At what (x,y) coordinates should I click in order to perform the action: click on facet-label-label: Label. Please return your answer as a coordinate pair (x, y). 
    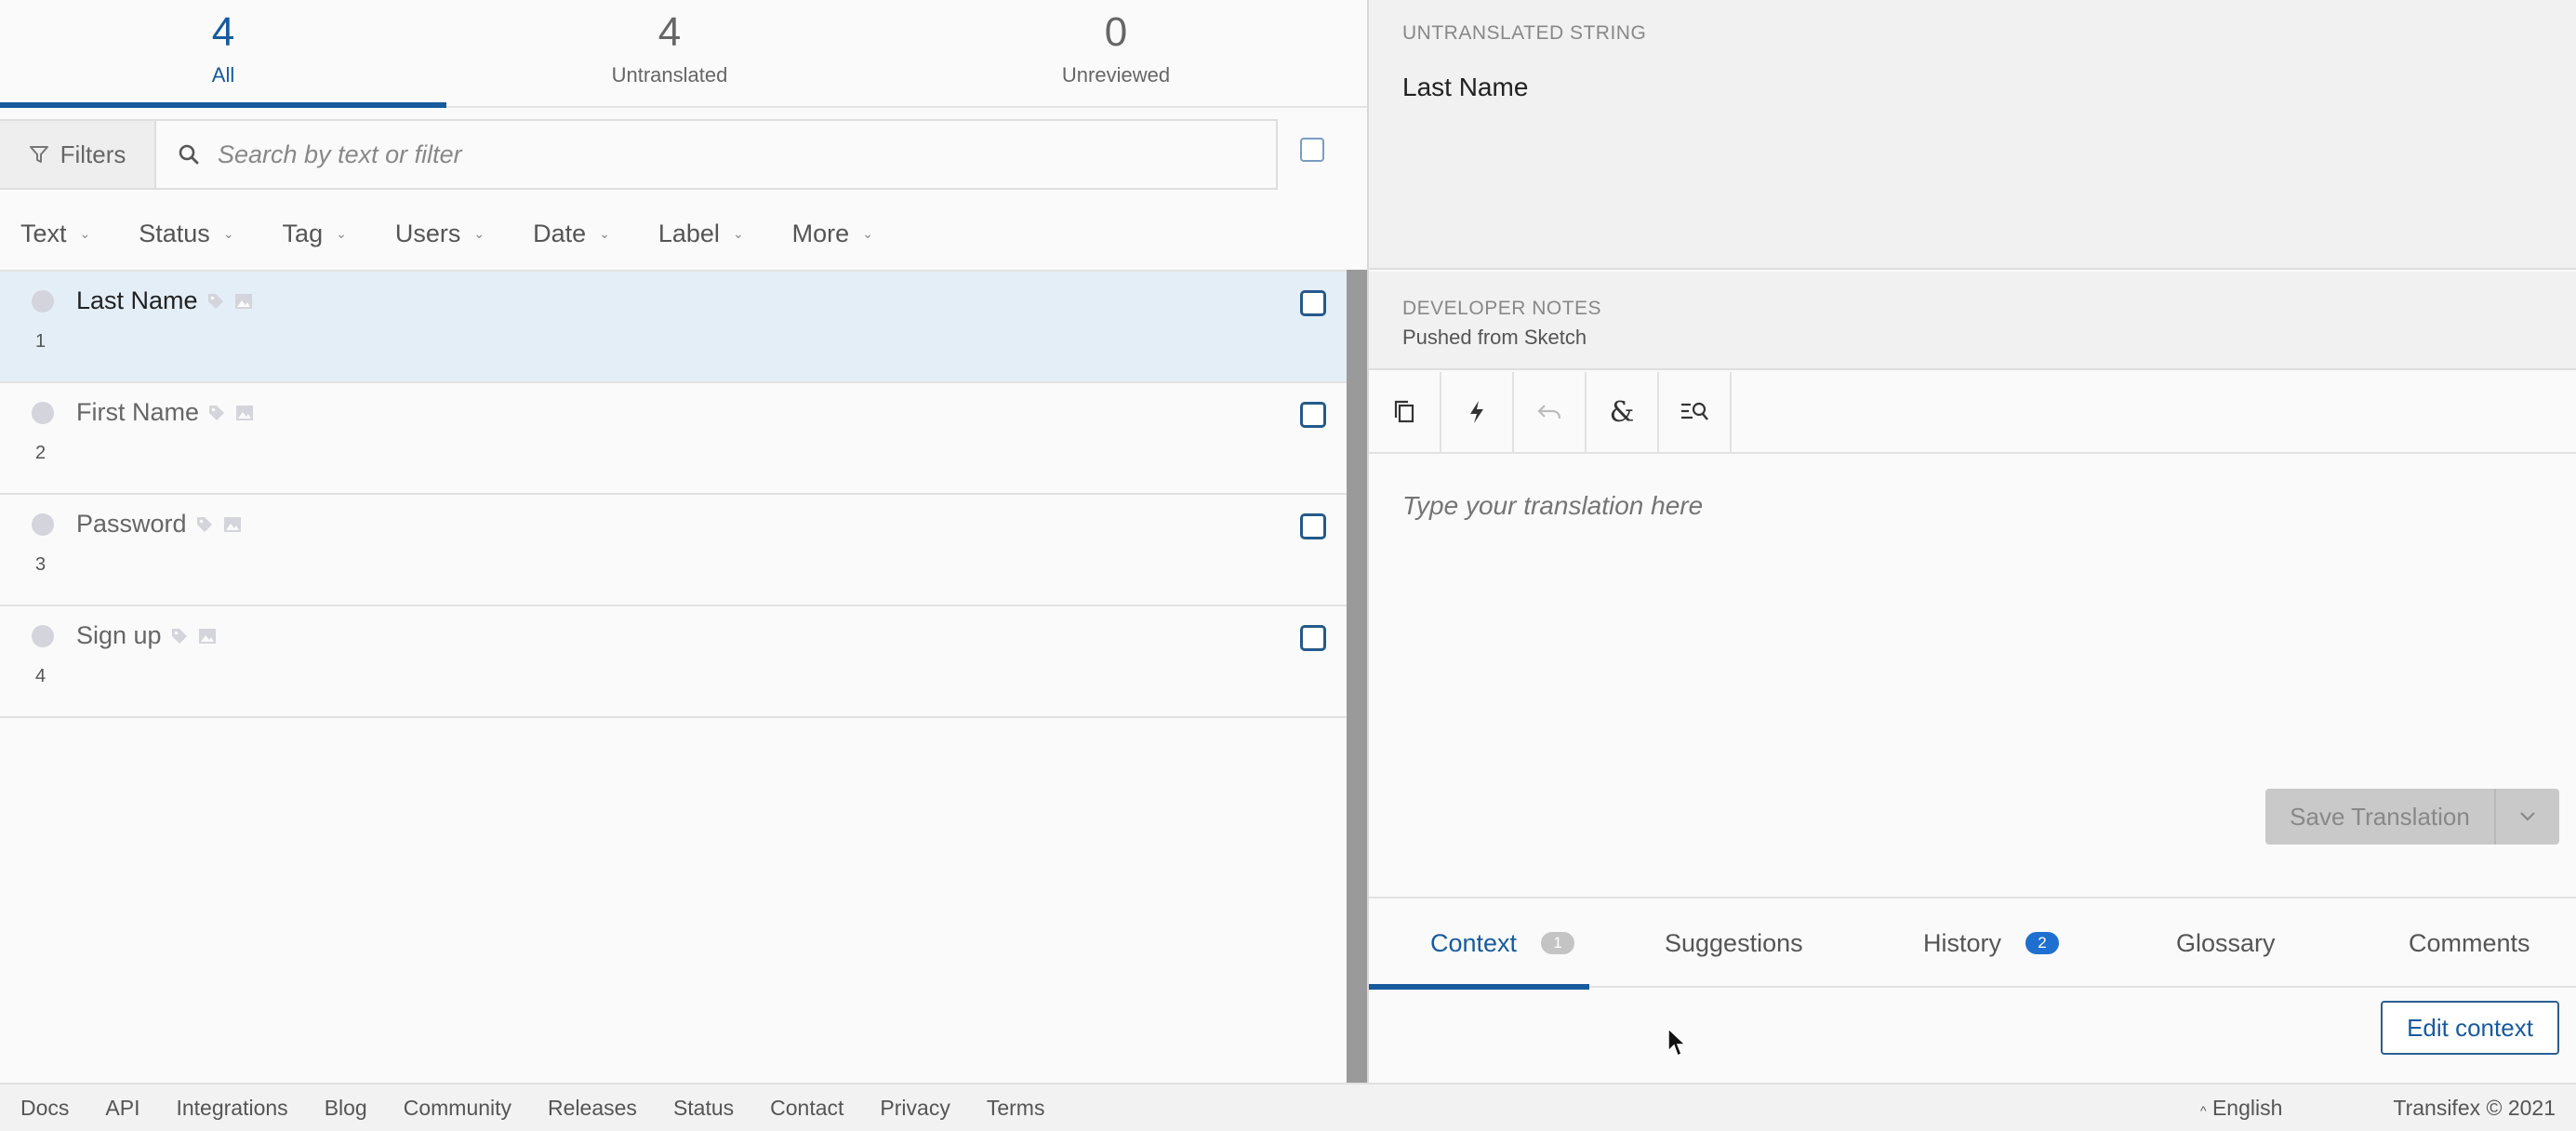
    Looking at the image, I should click on (688, 233).